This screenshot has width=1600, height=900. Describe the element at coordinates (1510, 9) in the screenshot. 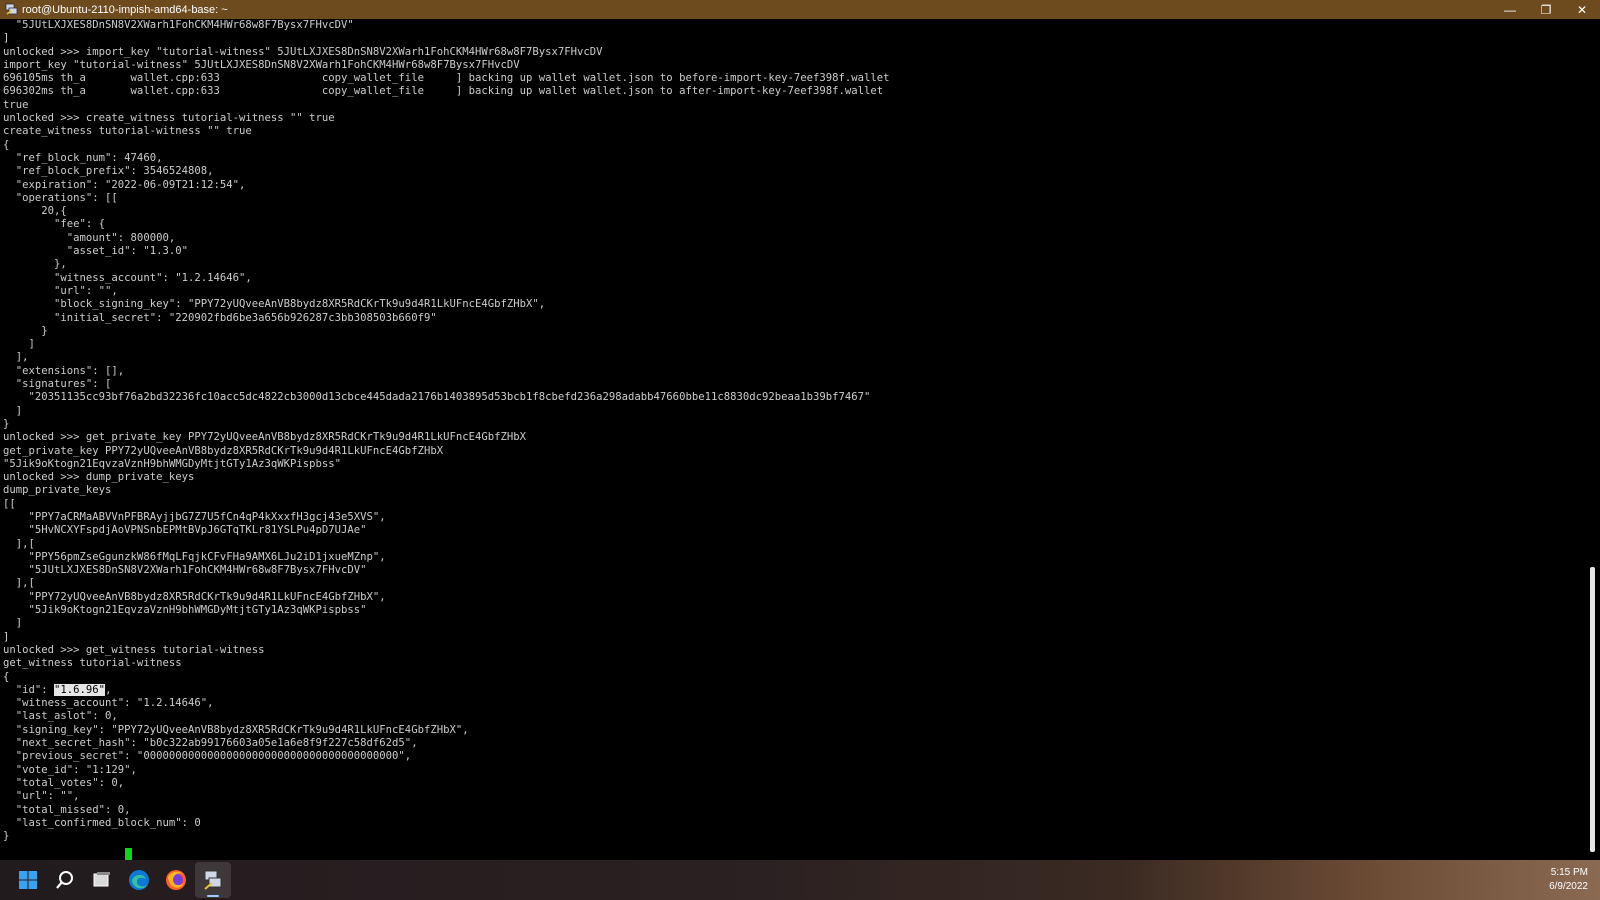

I see `minimize-button: —` at that location.